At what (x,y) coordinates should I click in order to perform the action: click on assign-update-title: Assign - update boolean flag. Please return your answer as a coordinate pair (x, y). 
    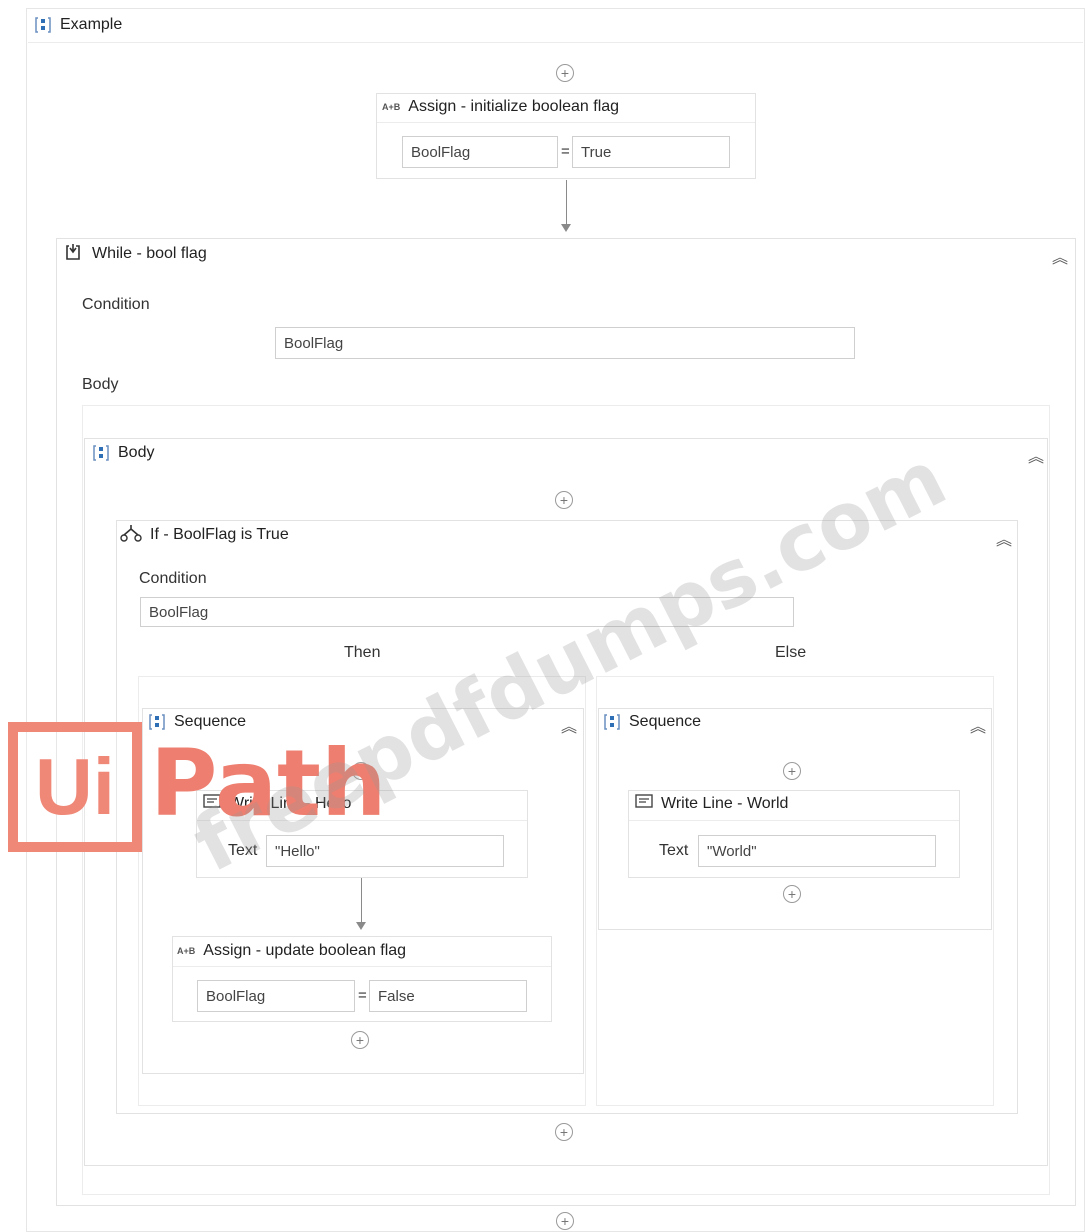
    Looking at the image, I should click on (305, 950).